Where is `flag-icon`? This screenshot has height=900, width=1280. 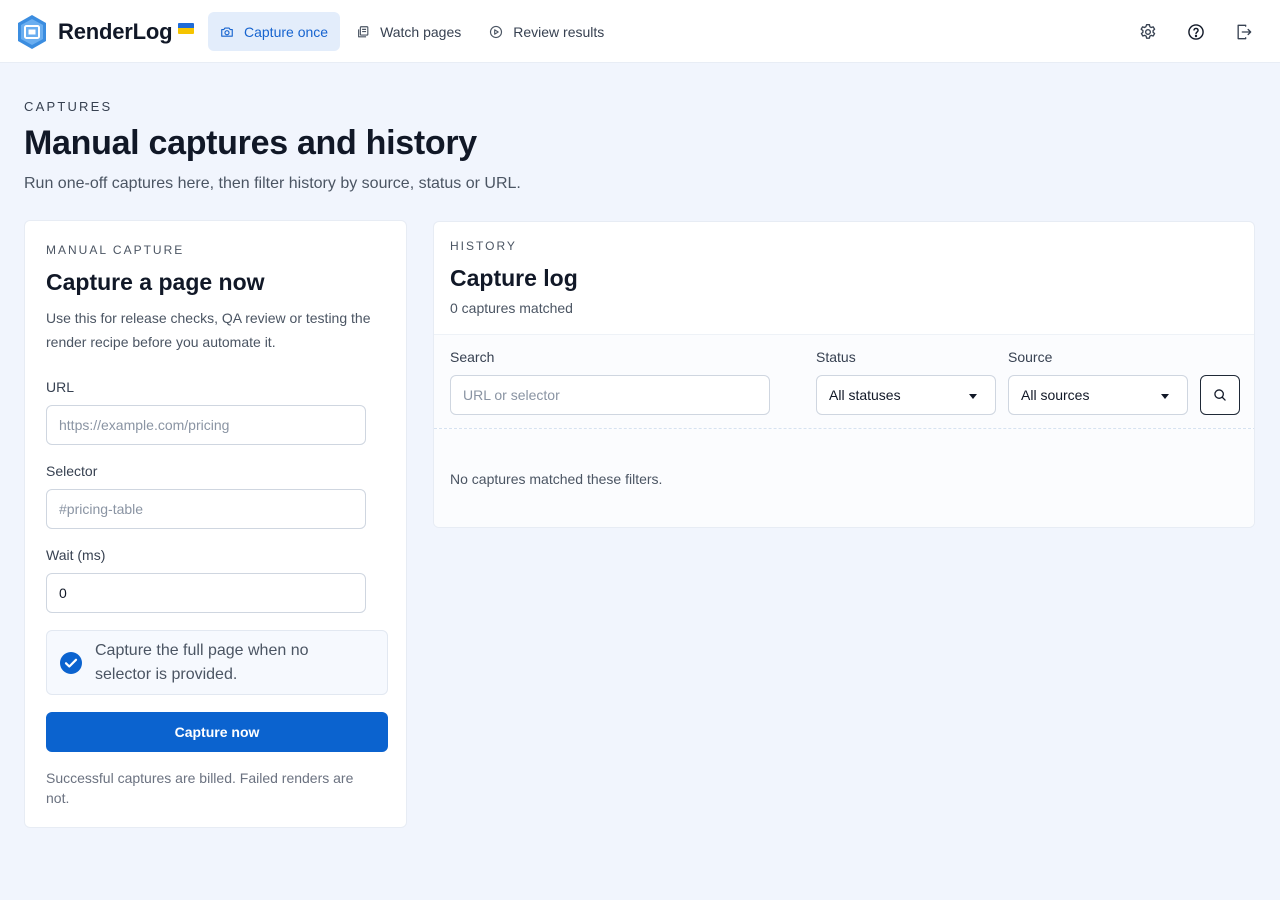
flag-icon is located at coordinates (186, 28).